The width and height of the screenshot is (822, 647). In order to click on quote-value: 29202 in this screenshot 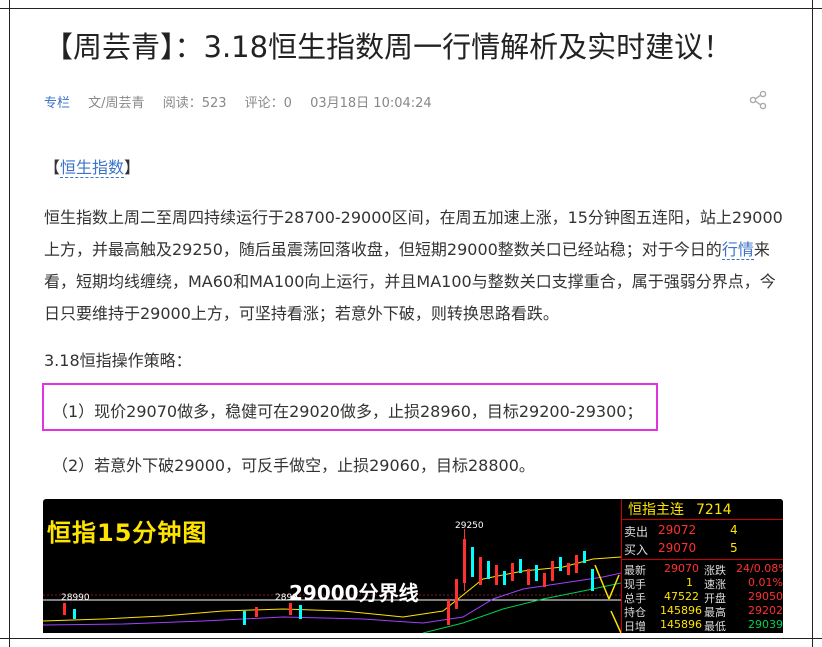, I will do `click(765, 610)`.